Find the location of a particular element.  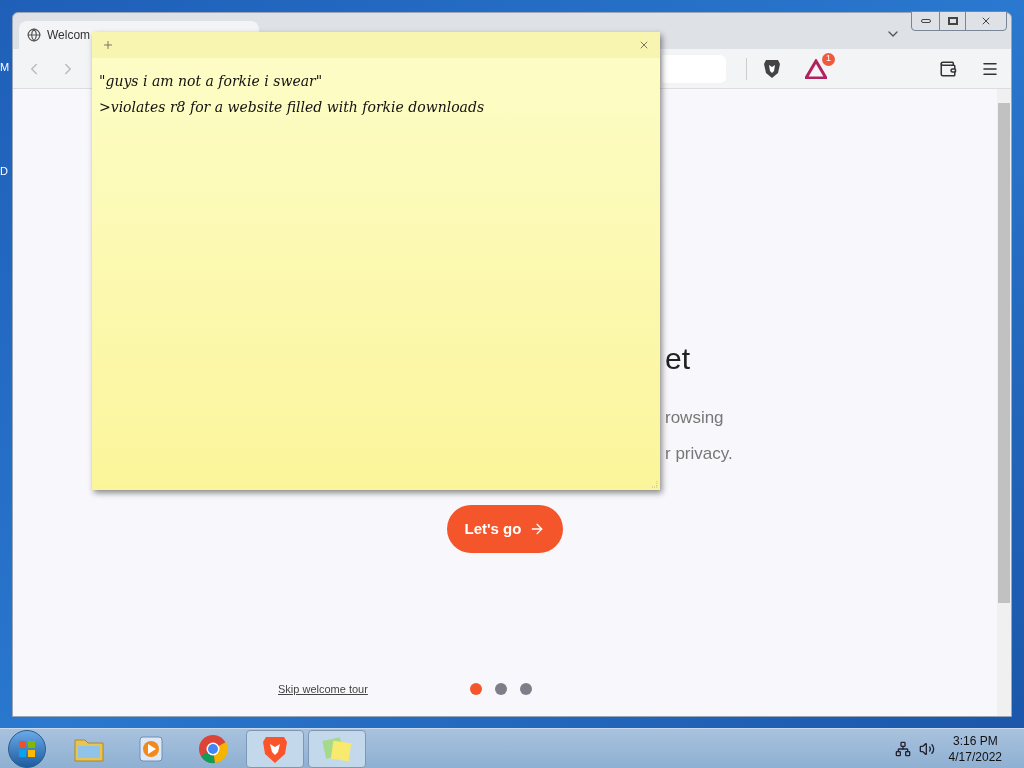

resize-grip-icon is located at coordinates (654, 484).